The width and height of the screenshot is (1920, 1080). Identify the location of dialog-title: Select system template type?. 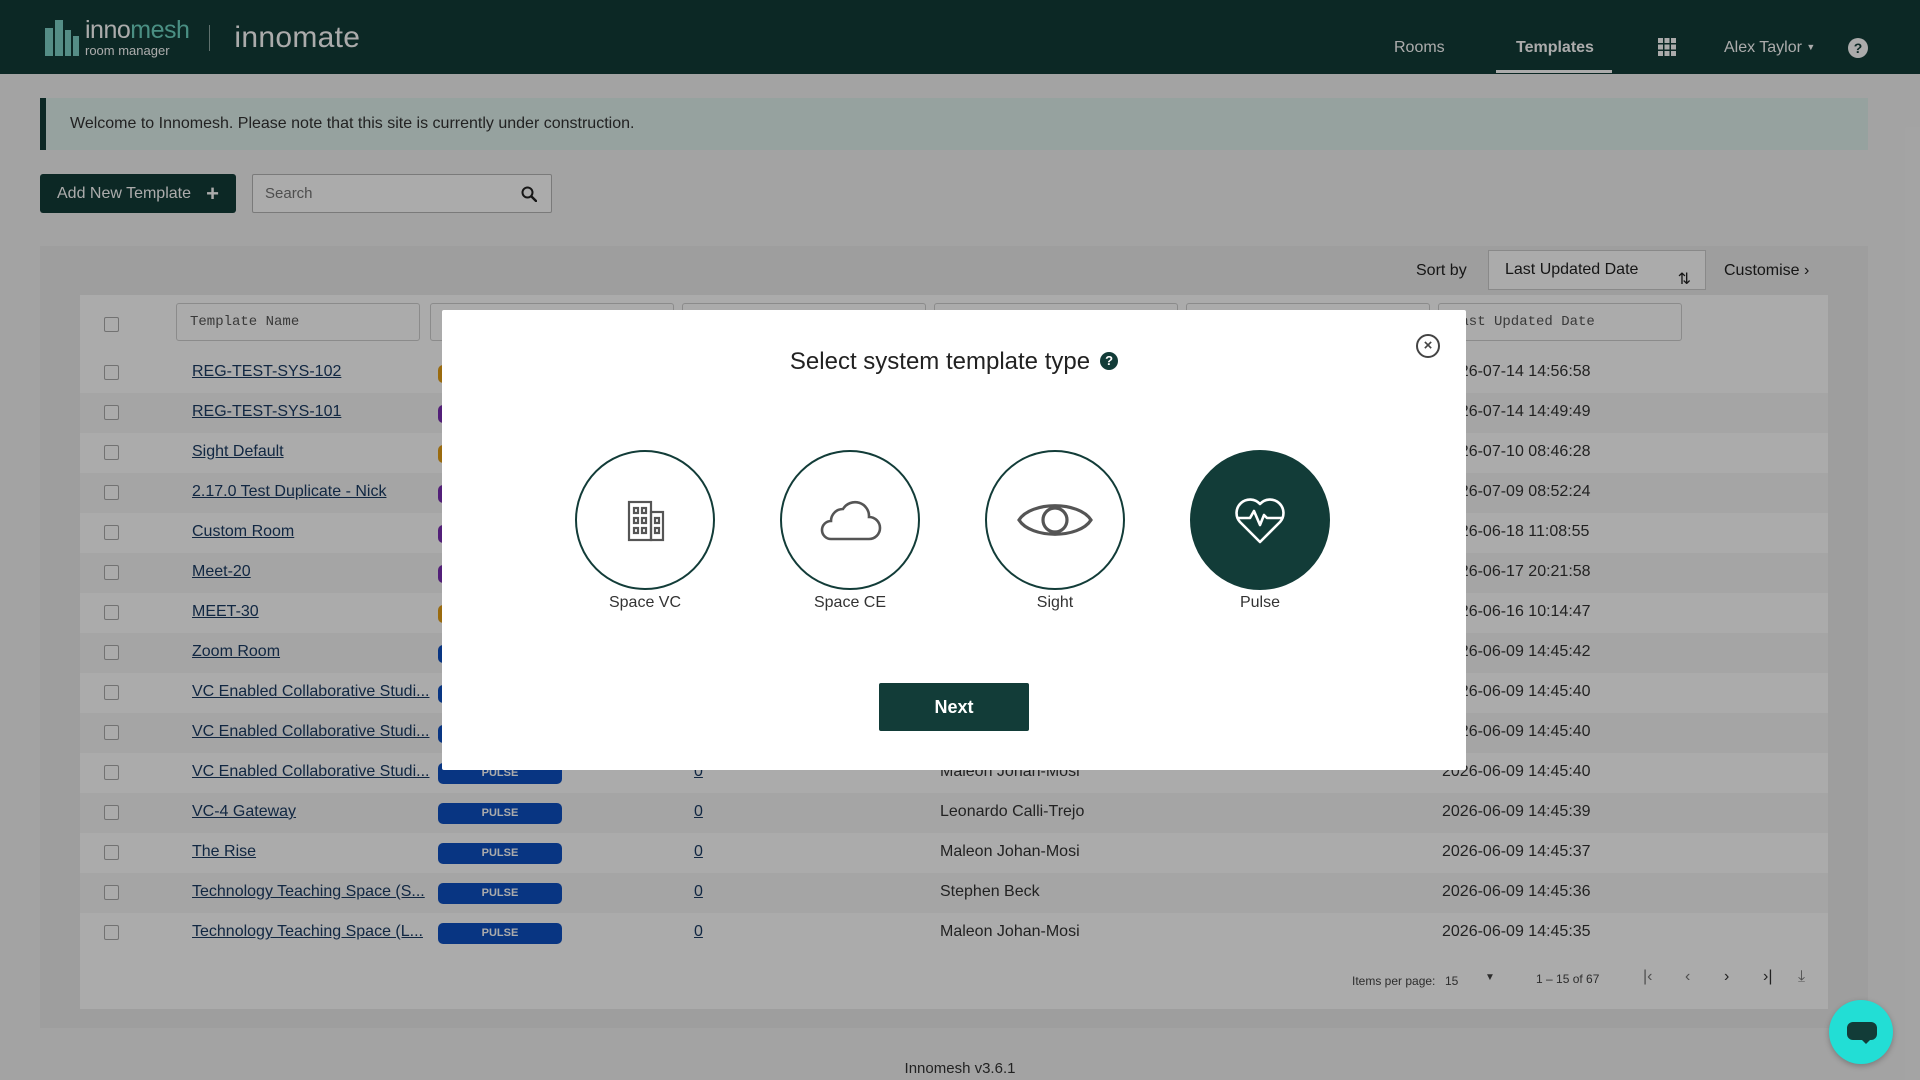
(954, 362).